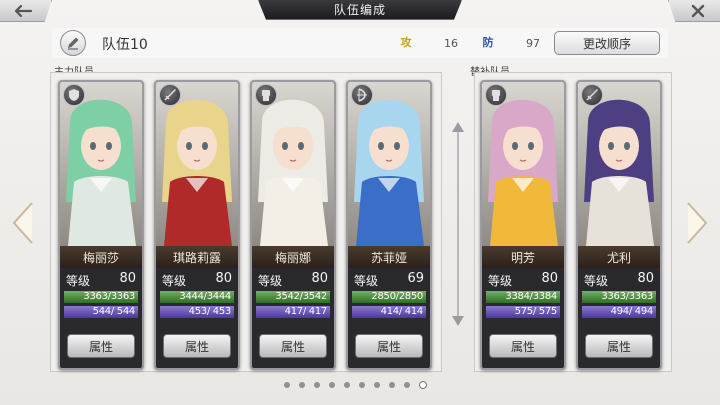  I want to click on page-title: 队伍编成, so click(360, 10).